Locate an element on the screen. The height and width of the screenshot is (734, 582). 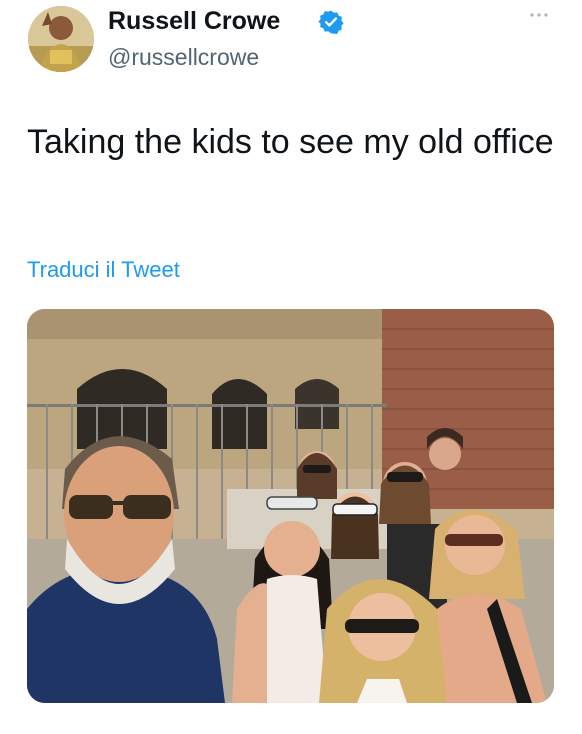
avatar-photo-icon is located at coordinates (61, 39).